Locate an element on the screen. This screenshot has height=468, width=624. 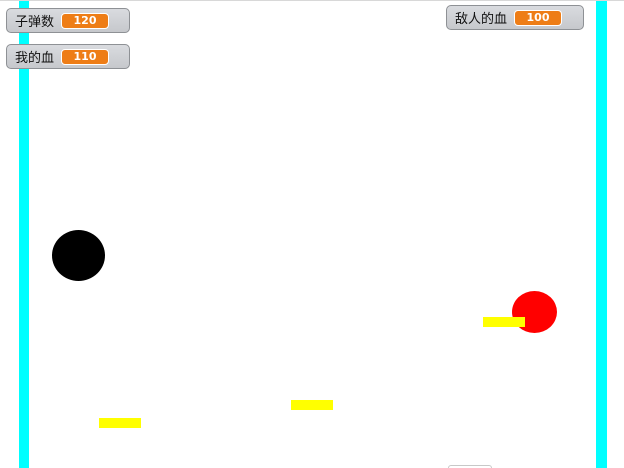
enemy-health-label: 敌人的血 is located at coordinates (481, 19).